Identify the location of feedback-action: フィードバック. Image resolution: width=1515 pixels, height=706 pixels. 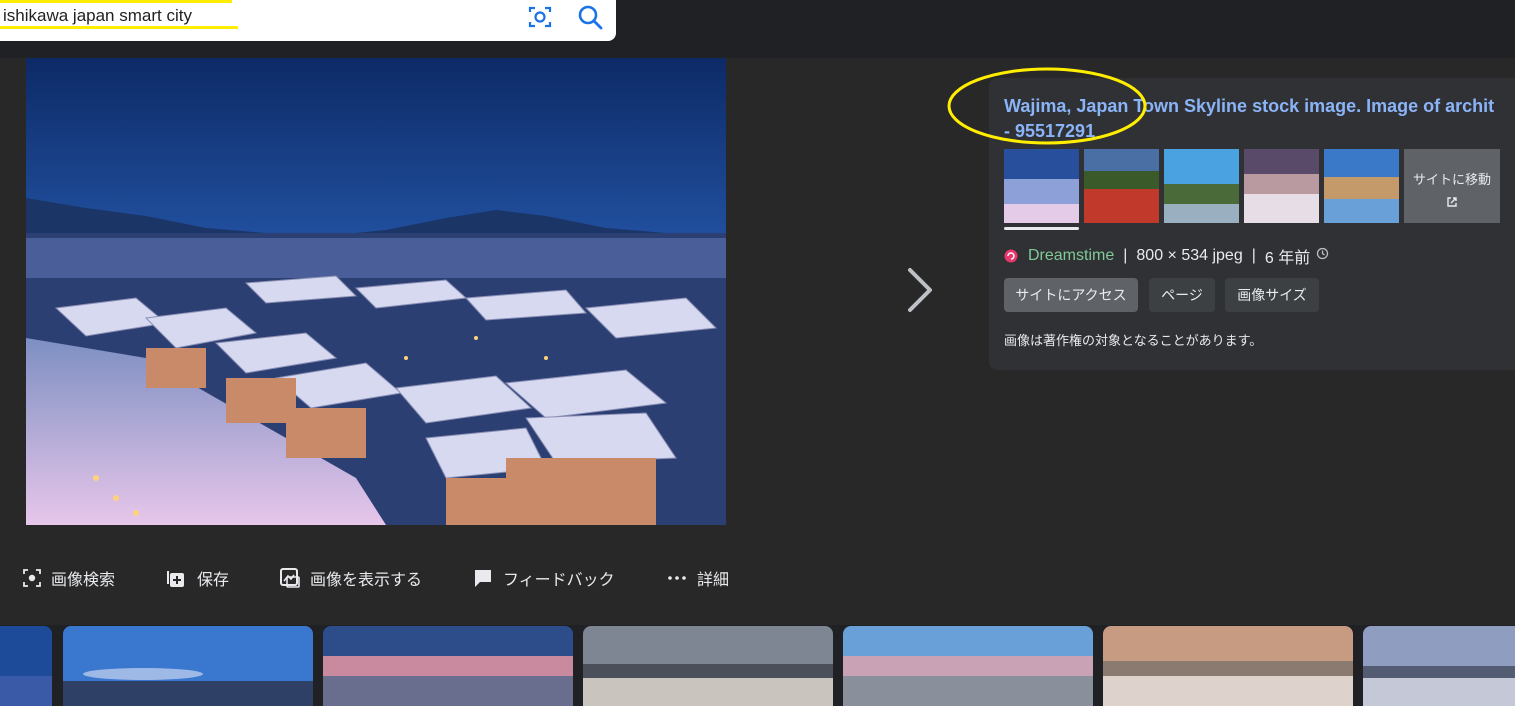
(543, 578).